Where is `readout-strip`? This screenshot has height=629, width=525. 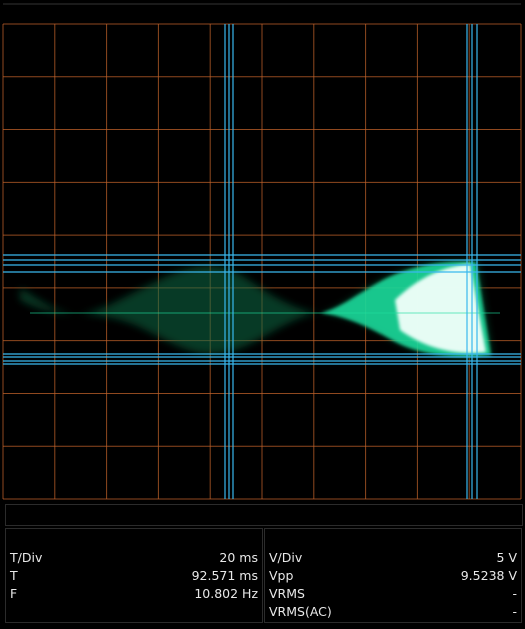 readout-strip is located at coordinates (264, 515).